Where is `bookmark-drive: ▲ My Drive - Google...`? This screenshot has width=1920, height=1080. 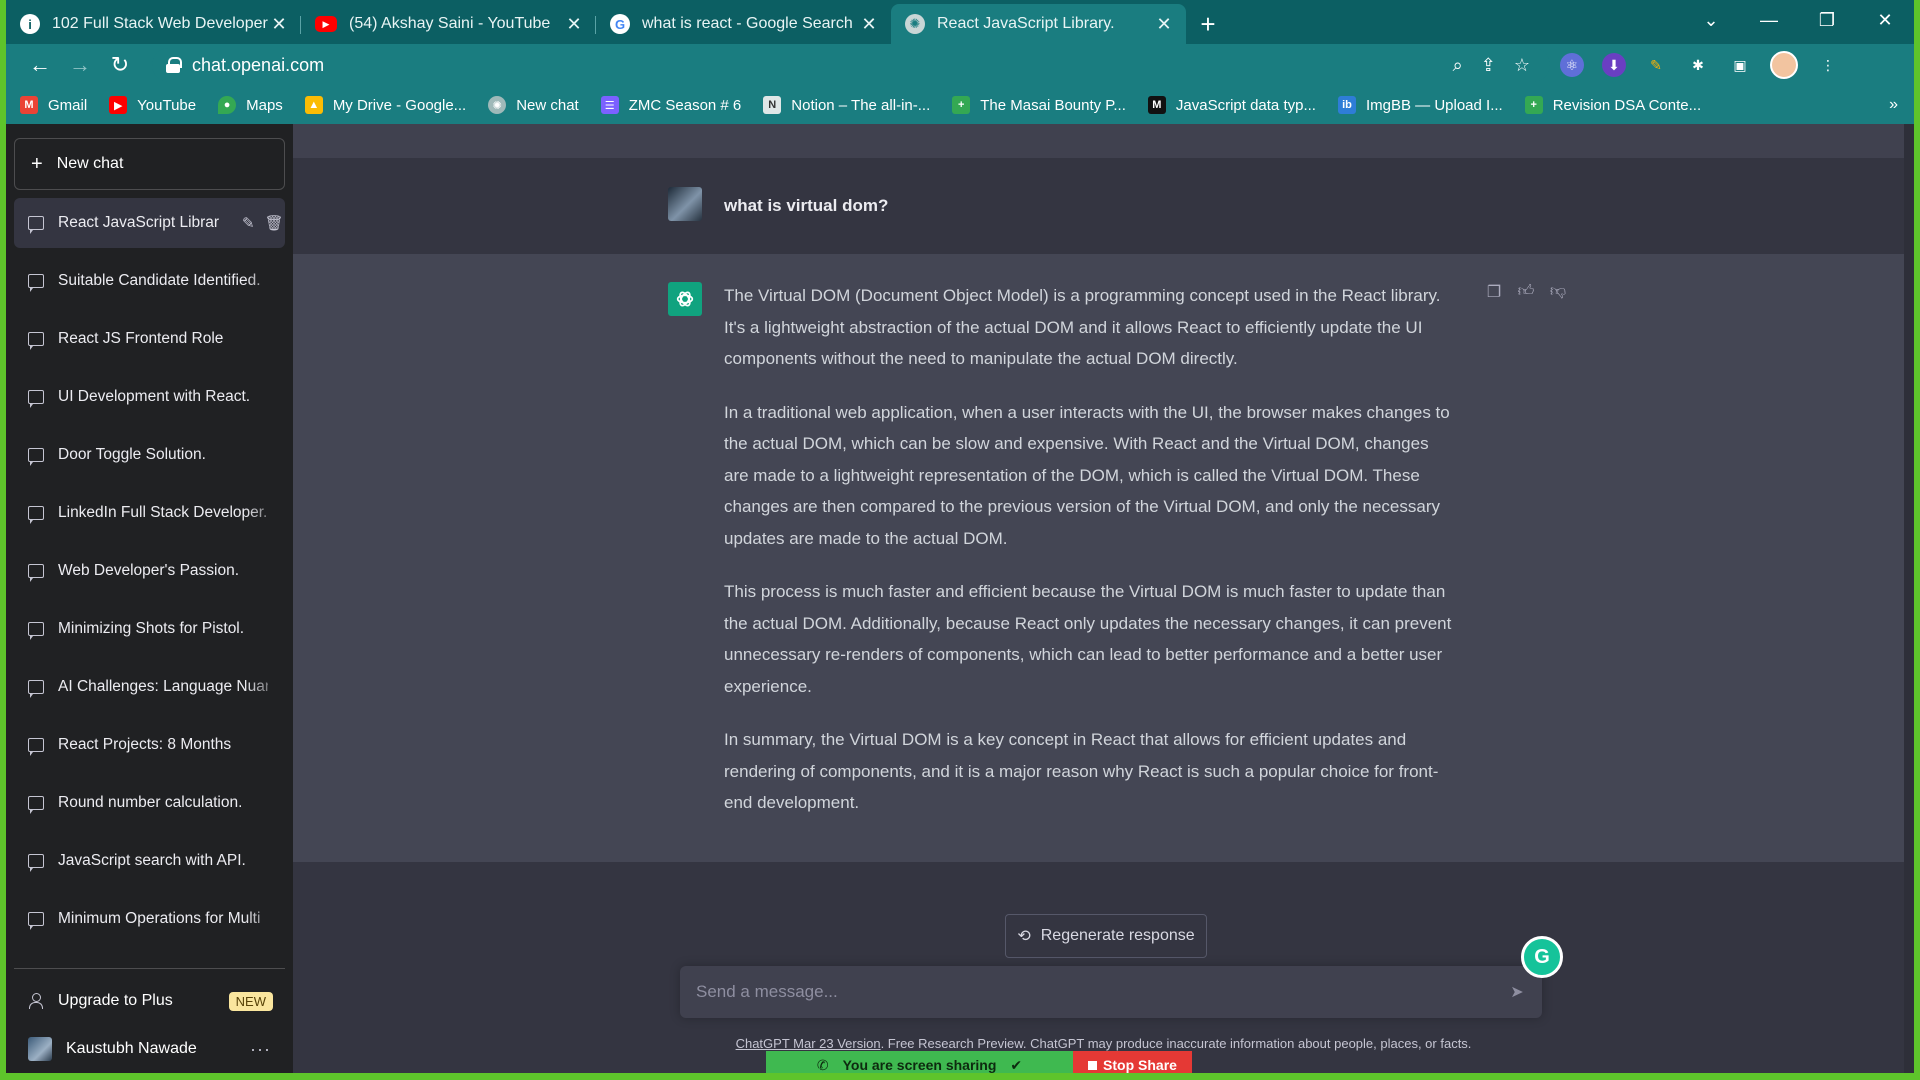 bookmark-drive: ▲ My Drive - Google... is located at coordinates (385, 105).